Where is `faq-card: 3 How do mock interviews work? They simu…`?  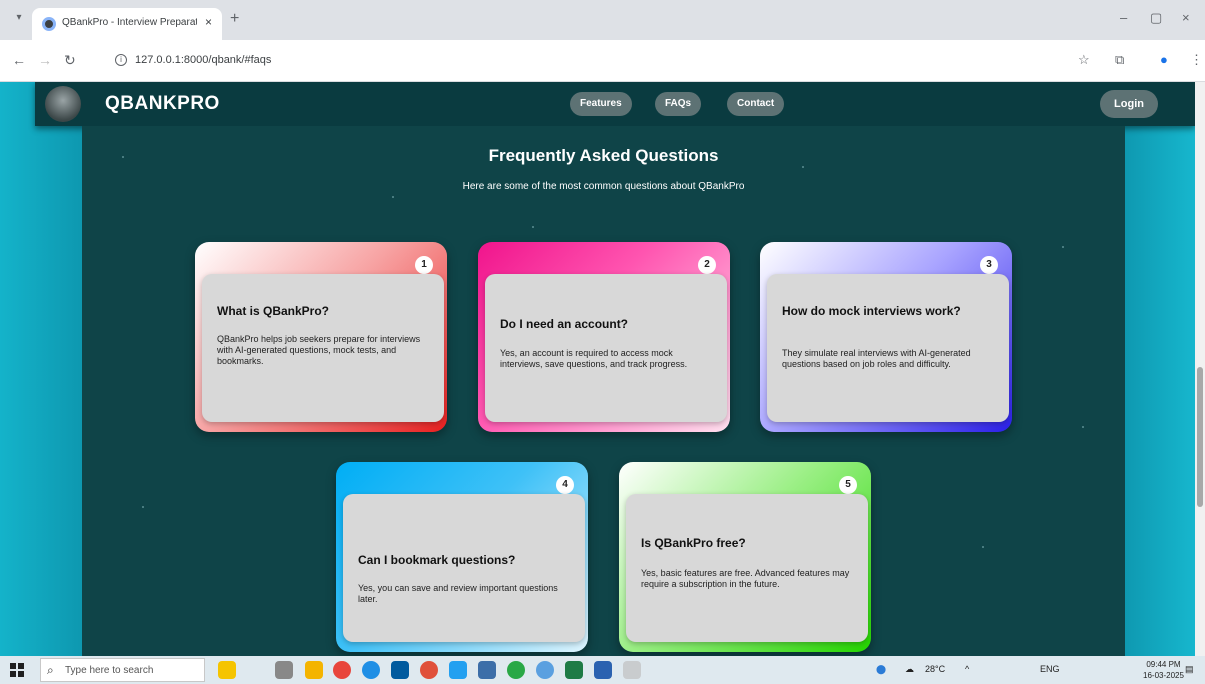
faq-card: 3 How do mock interviews work? They simu… is located at coordinates (886, 337).